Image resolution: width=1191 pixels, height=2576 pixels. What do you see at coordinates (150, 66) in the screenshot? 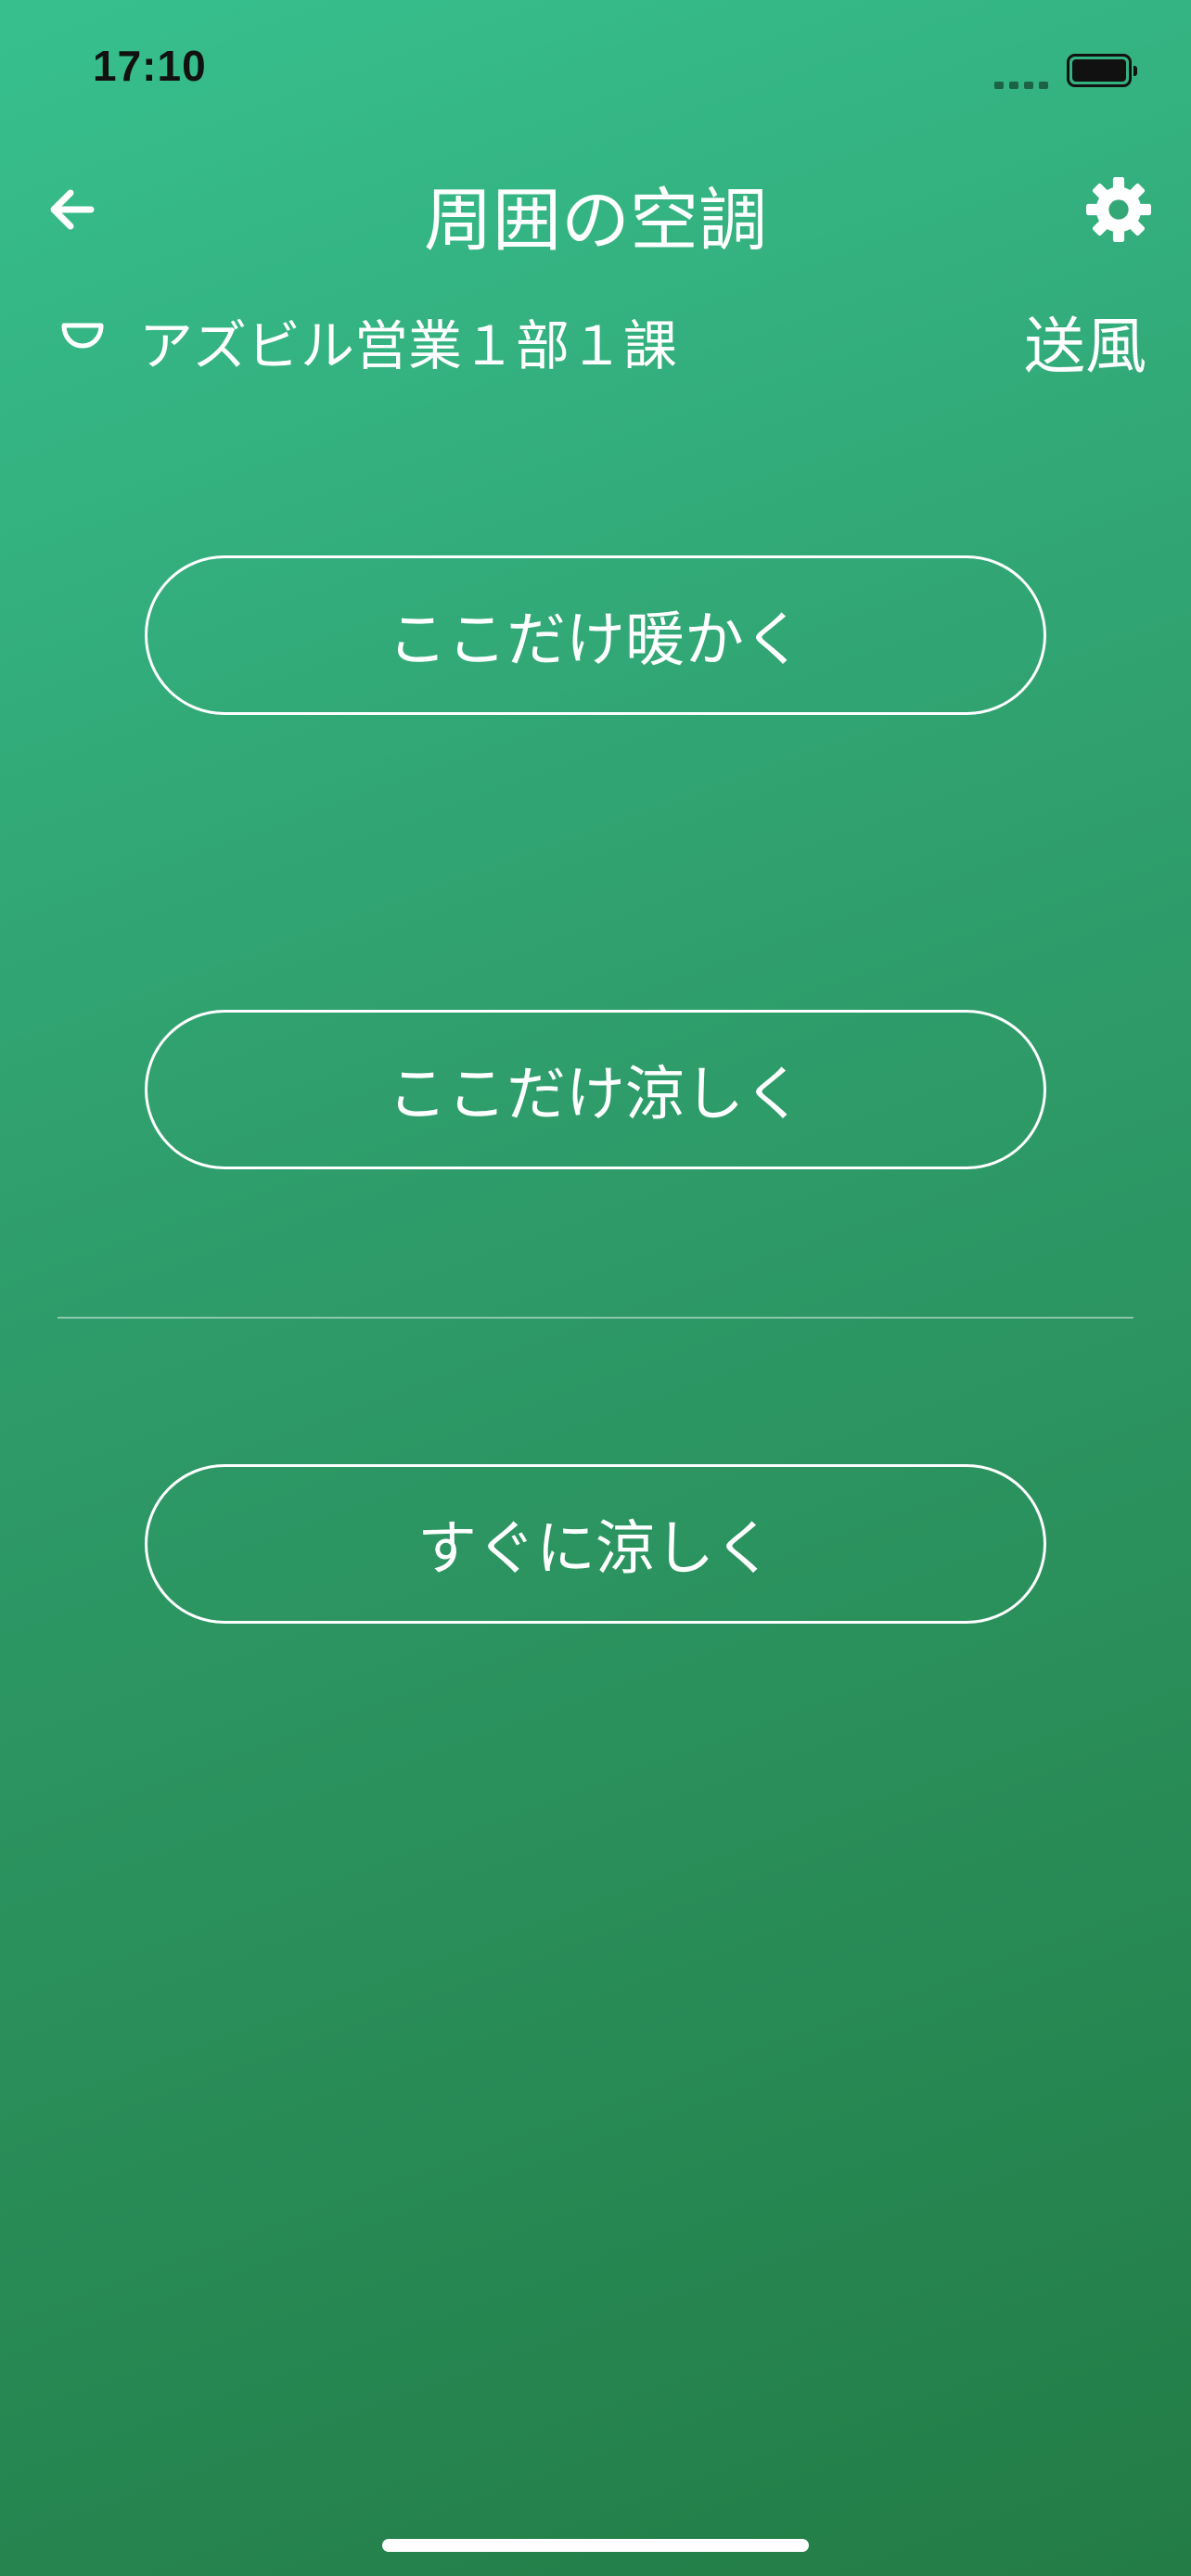
I see `status-time: 17:10` at bounding box center [150, 66].